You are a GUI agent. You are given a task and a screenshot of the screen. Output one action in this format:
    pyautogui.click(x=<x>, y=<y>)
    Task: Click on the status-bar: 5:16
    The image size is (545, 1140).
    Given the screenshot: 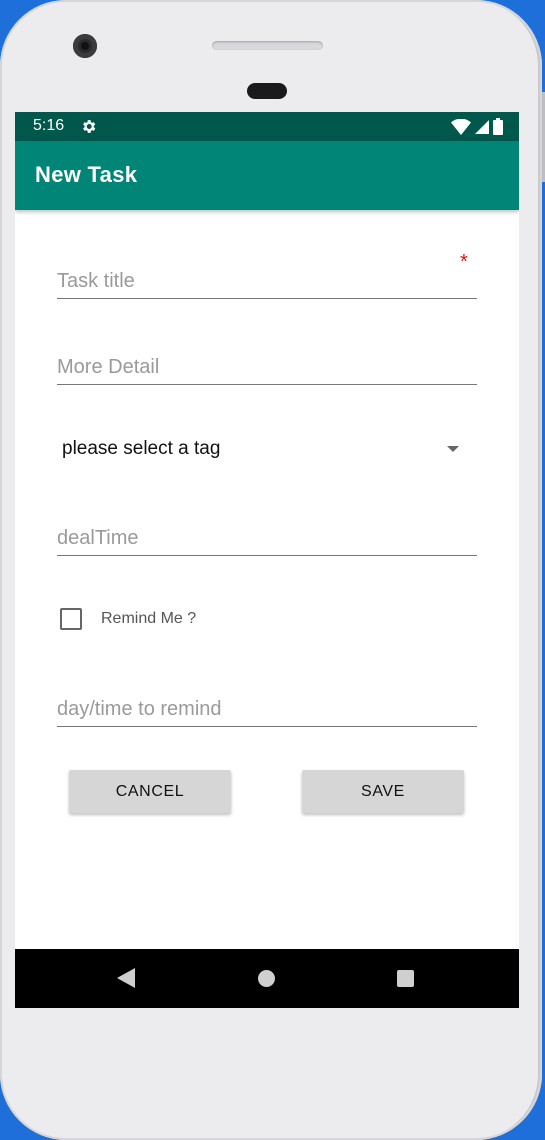 What is the action you would take?
    pyautogui.click(x=267, y=126)
    